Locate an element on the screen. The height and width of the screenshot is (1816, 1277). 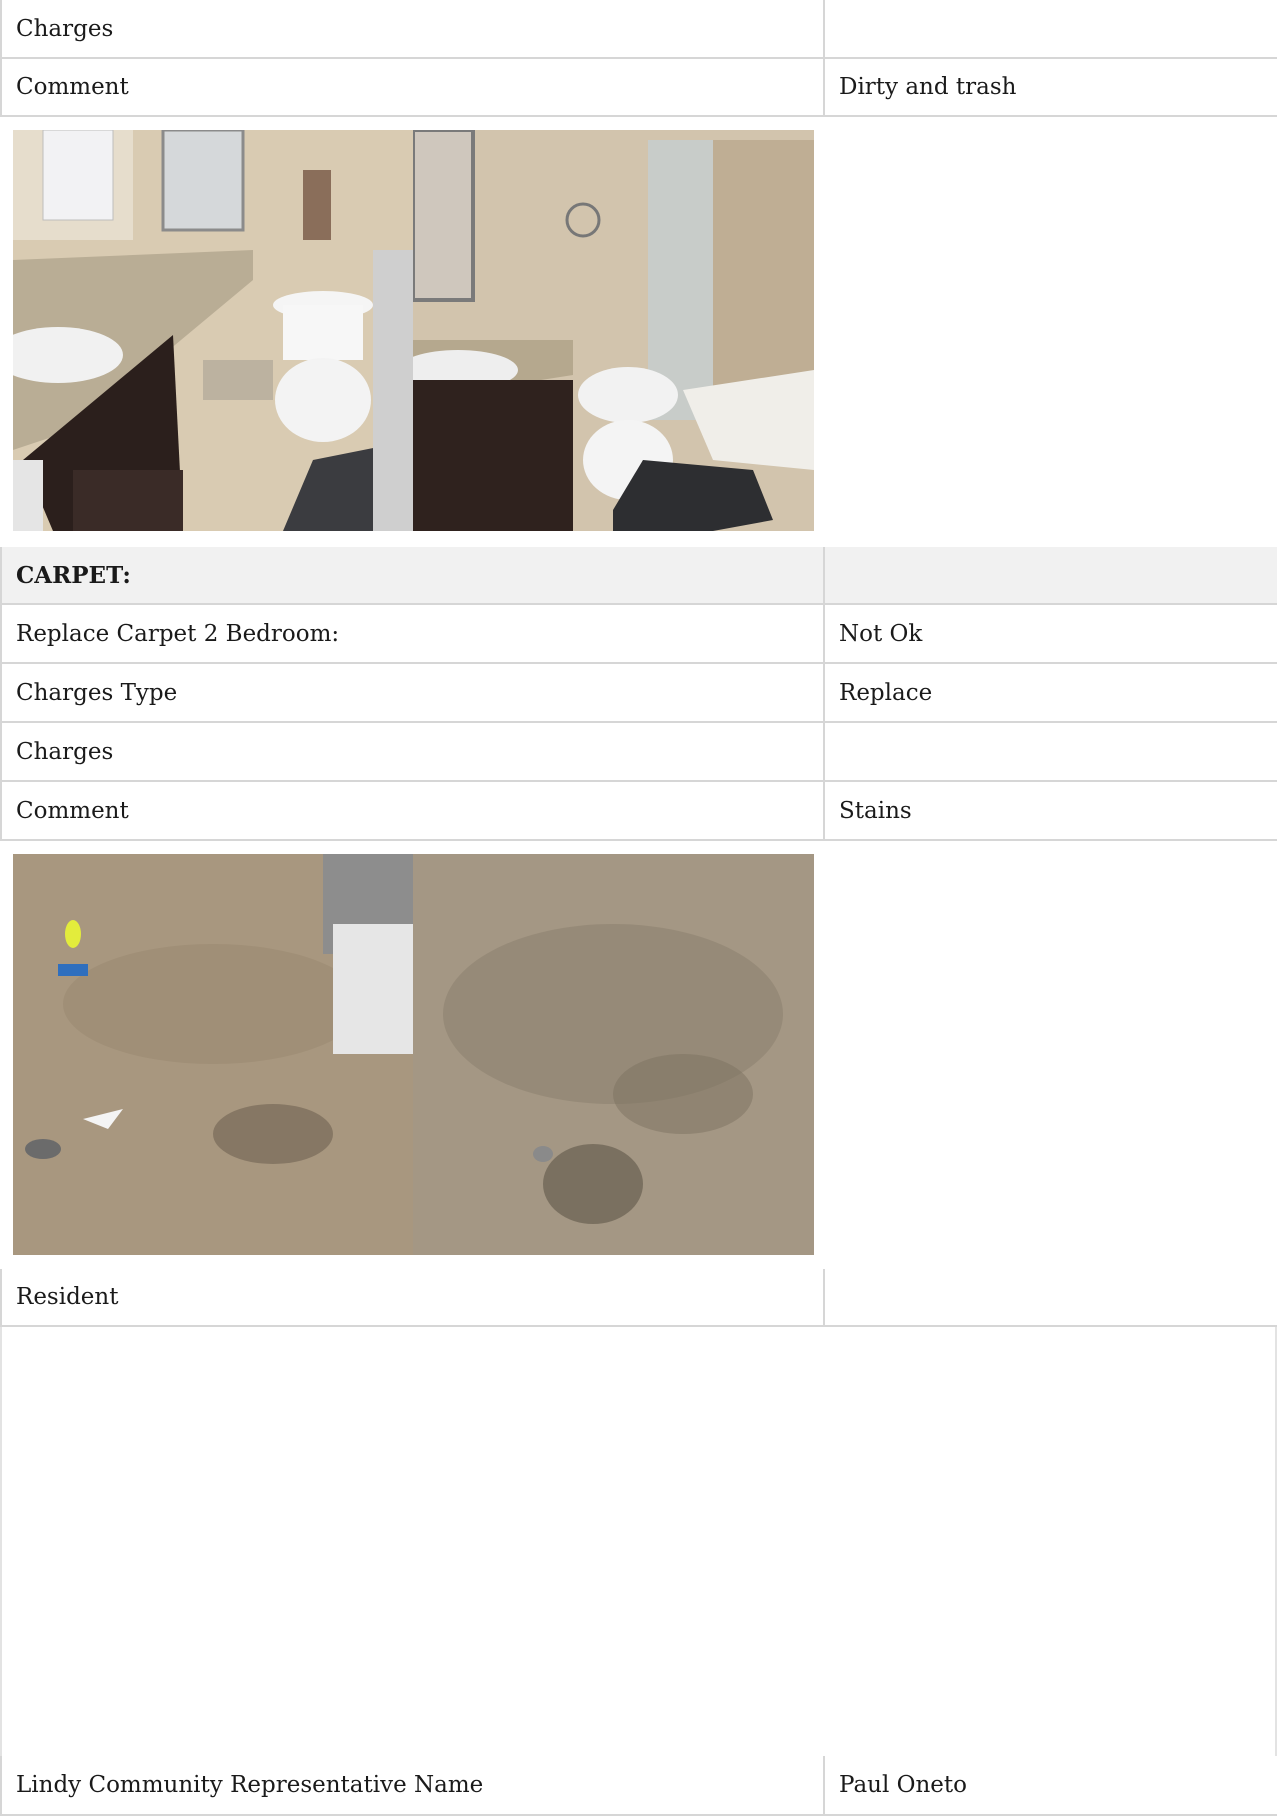
section-heading-carpet: CARPET: is located at coordinates (638, 576).